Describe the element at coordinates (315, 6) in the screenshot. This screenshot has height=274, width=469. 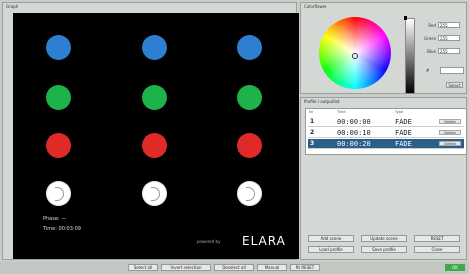
I see `color-panel-title: Colorflower` at that location.